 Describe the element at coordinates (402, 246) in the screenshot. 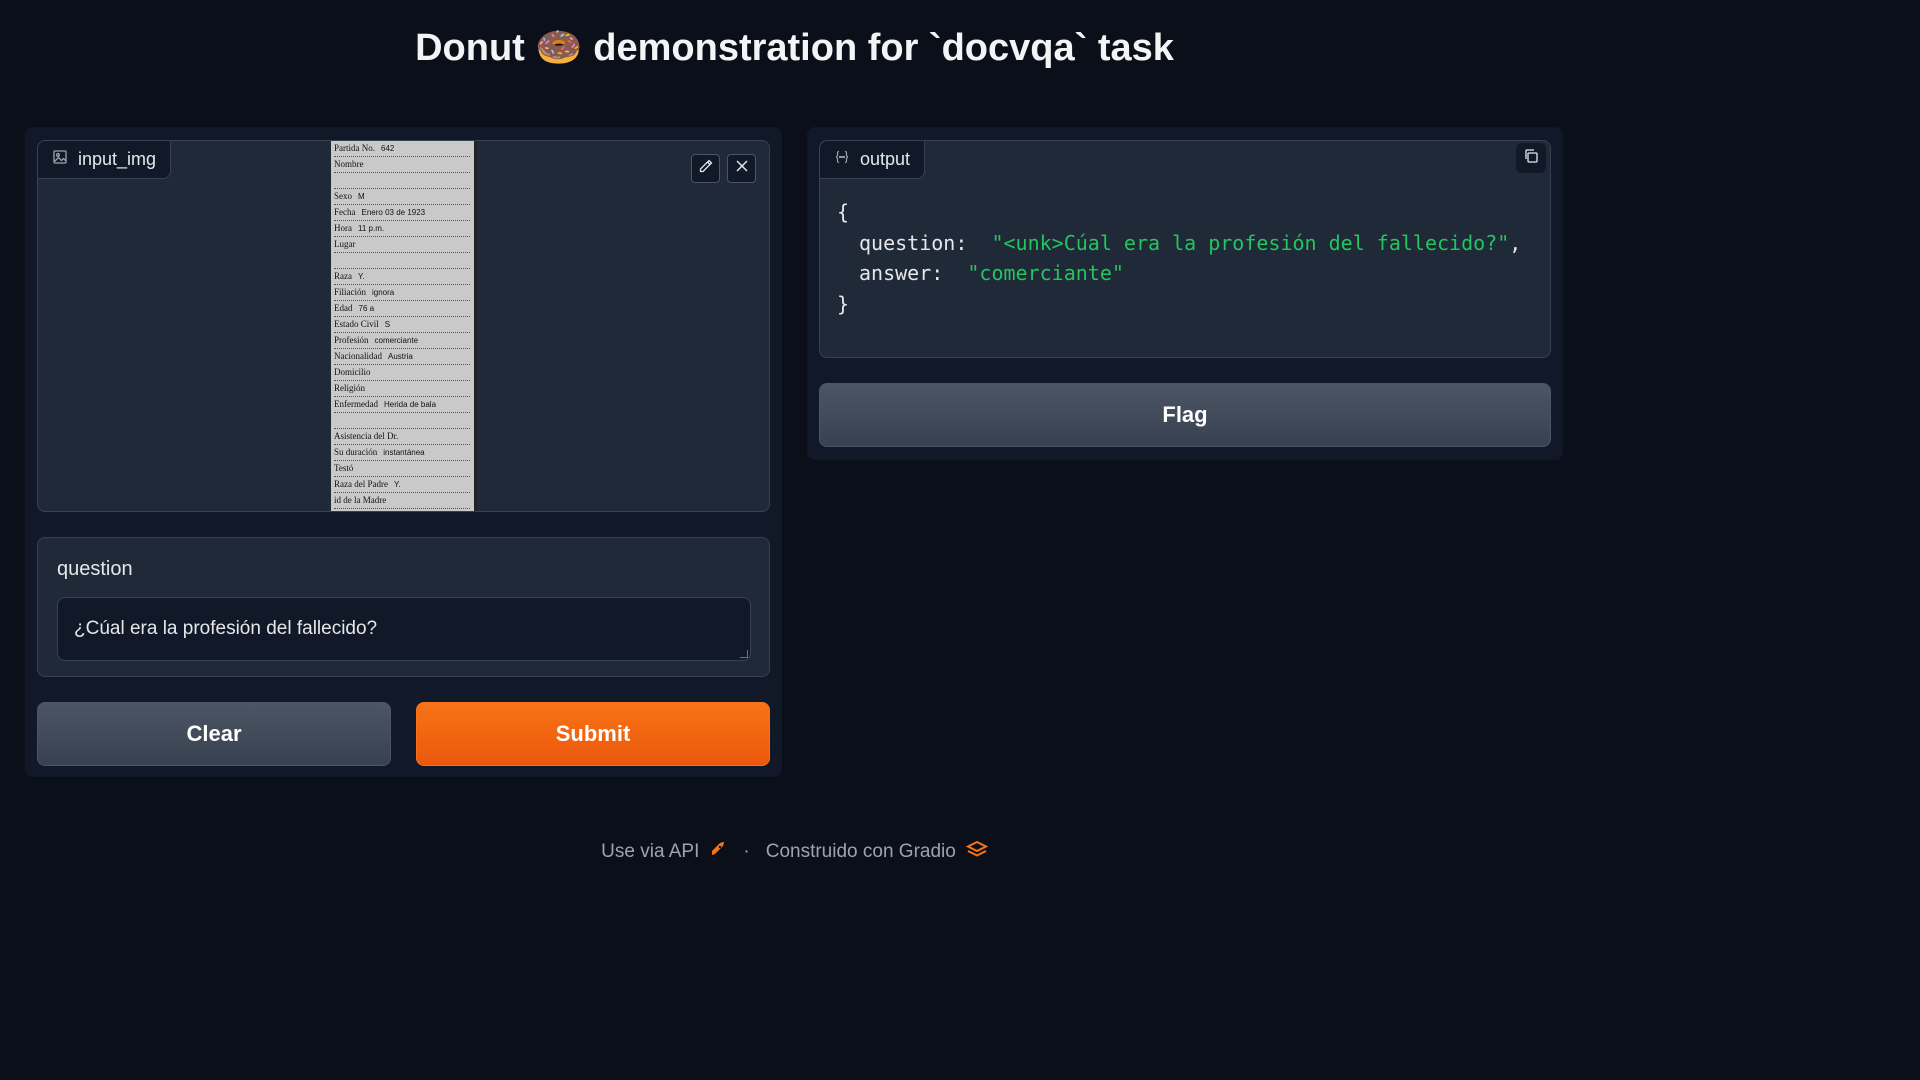

I see `document-row: Lugar` at that location.